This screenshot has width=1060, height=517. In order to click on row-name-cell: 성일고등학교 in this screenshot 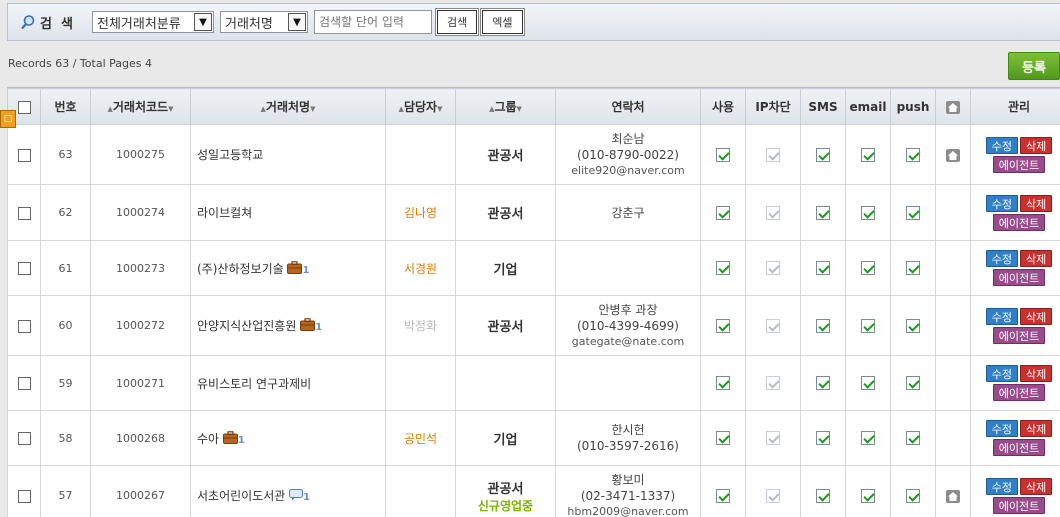, I will do `click(288, 154)`.